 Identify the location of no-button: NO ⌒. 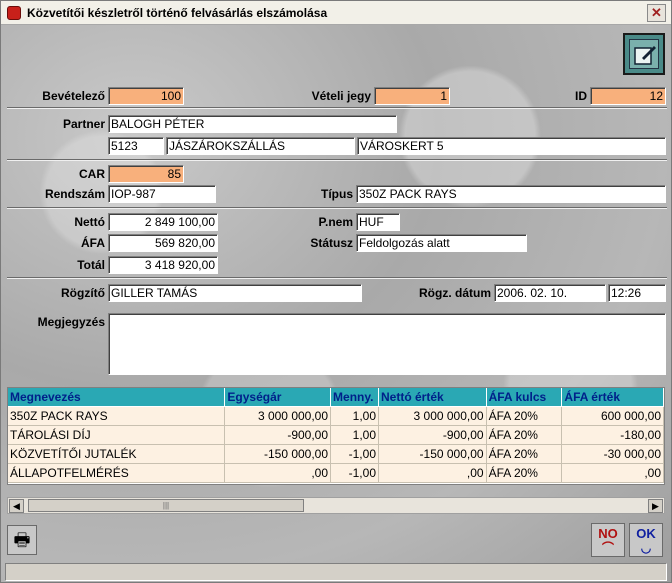
(608, 540).